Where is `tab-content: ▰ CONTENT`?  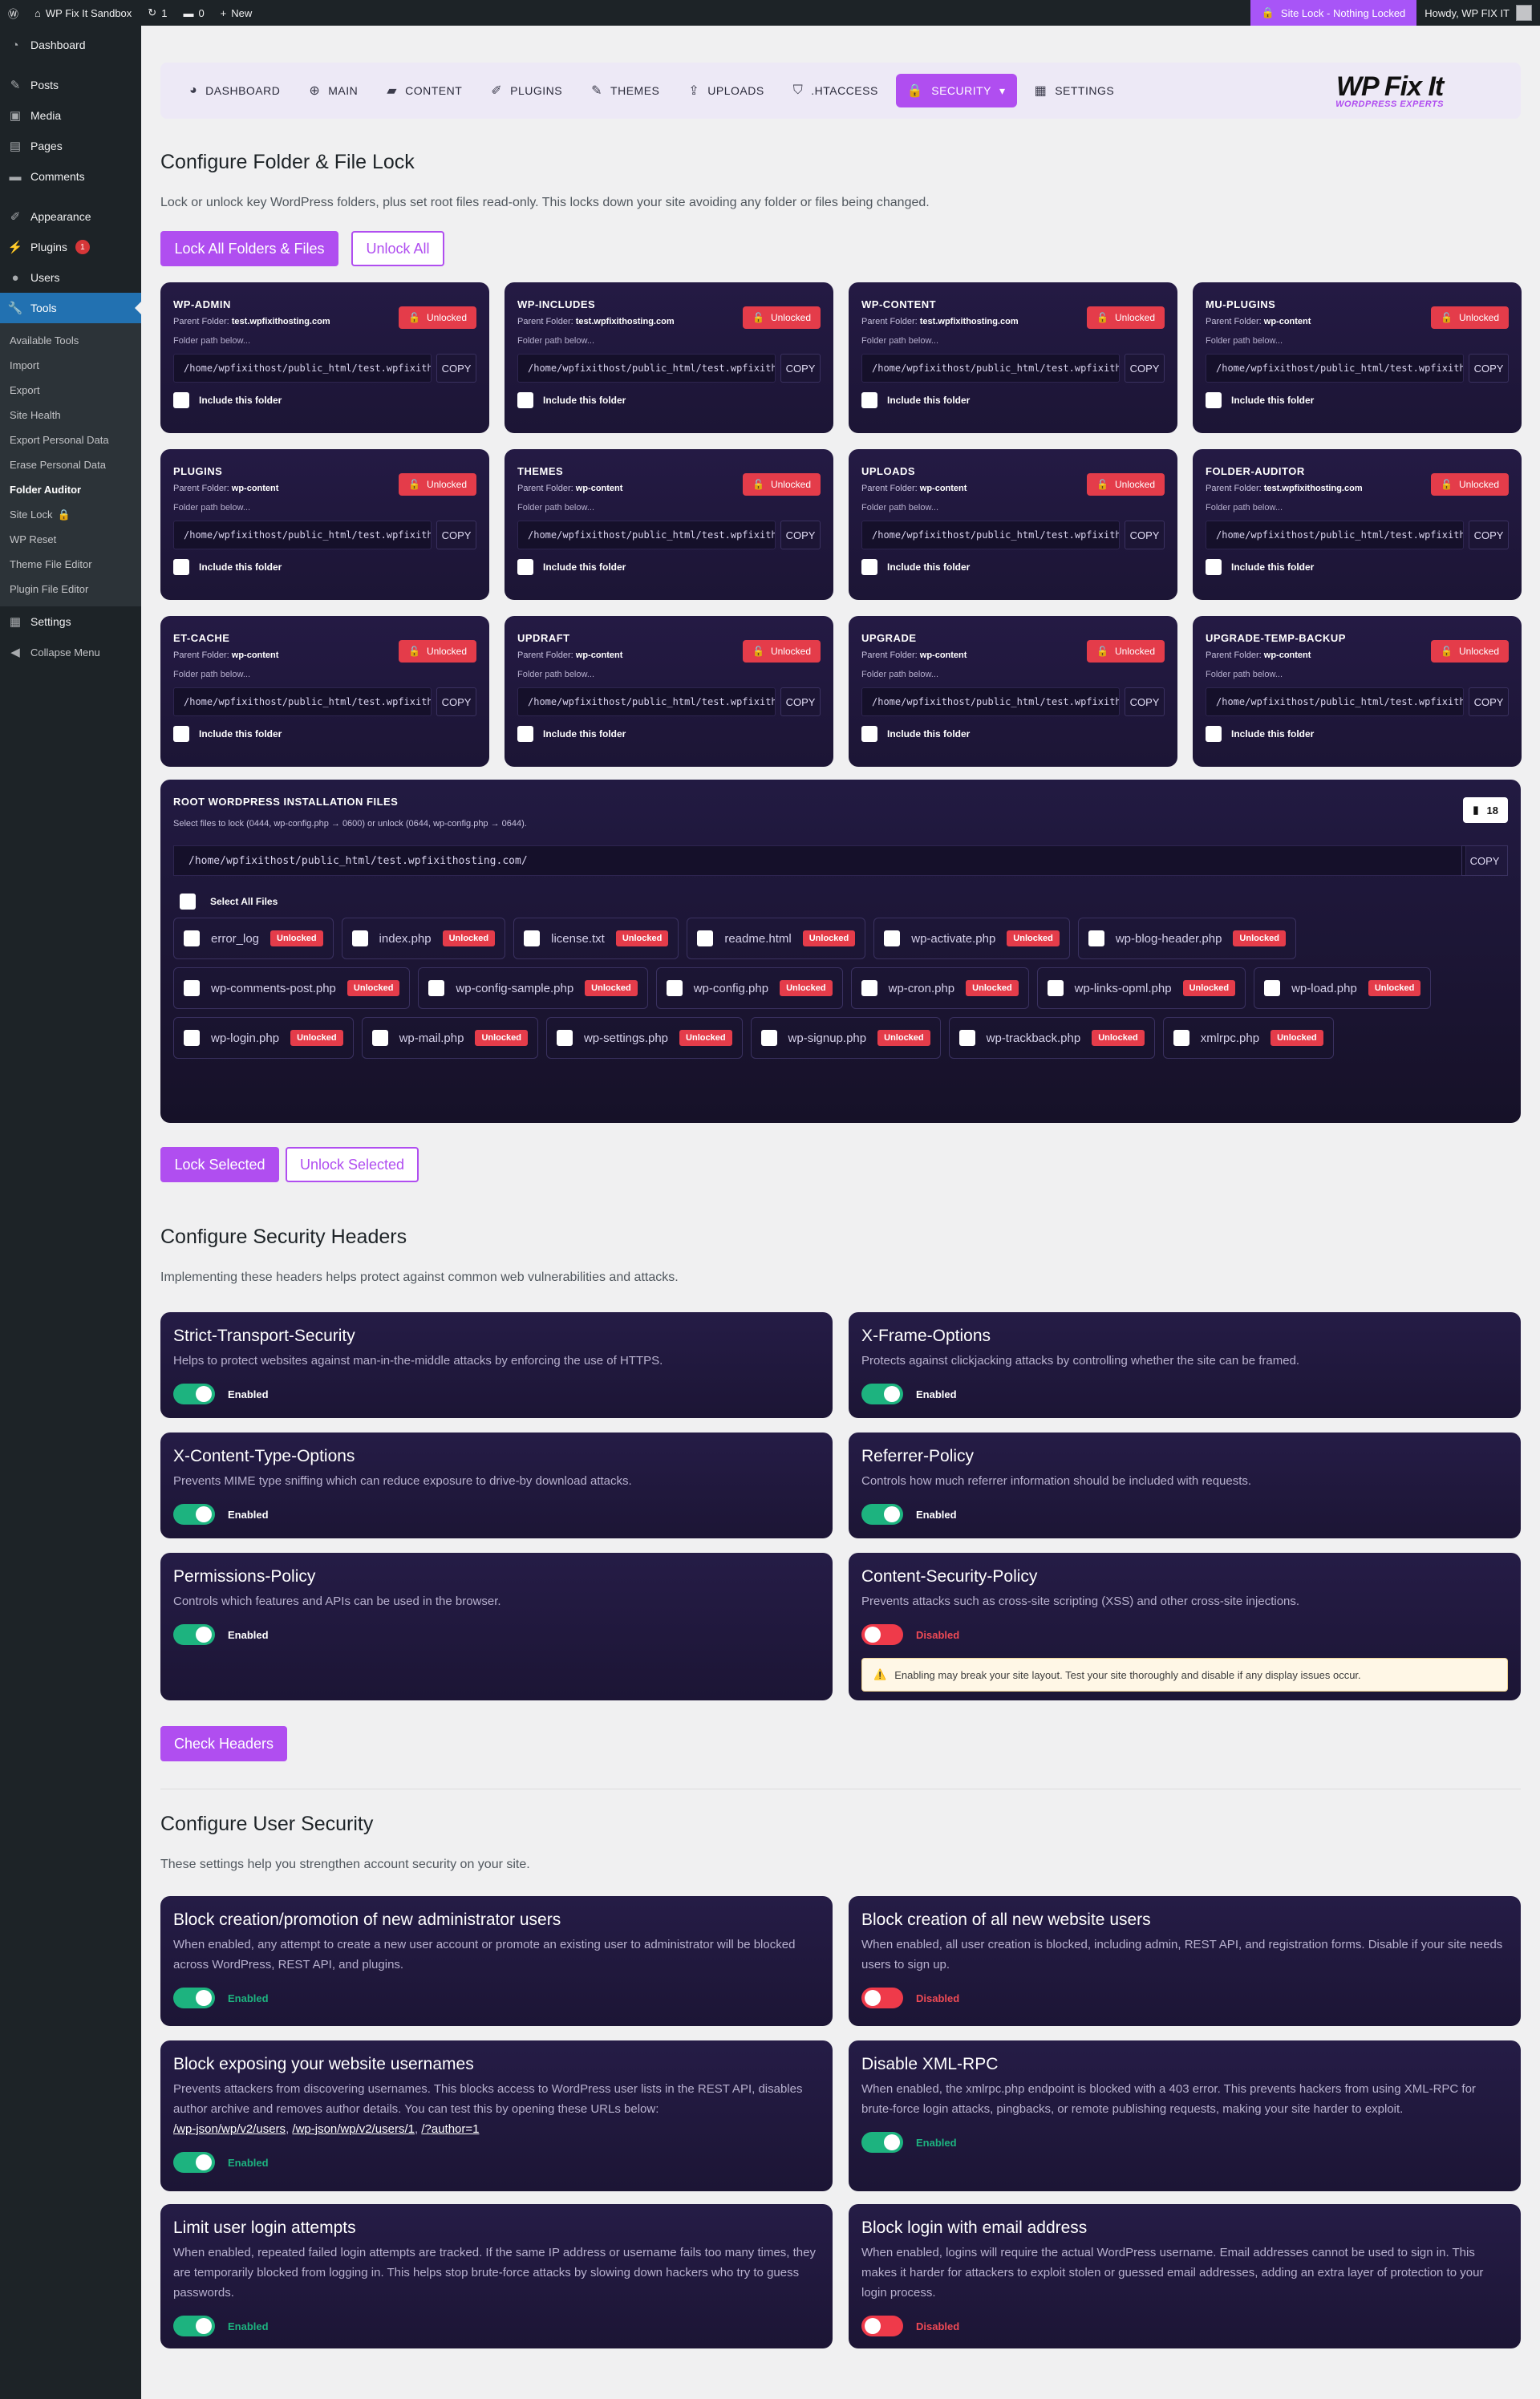
tab-content: ▰ CONTENT is located at coordinates (424, 90).